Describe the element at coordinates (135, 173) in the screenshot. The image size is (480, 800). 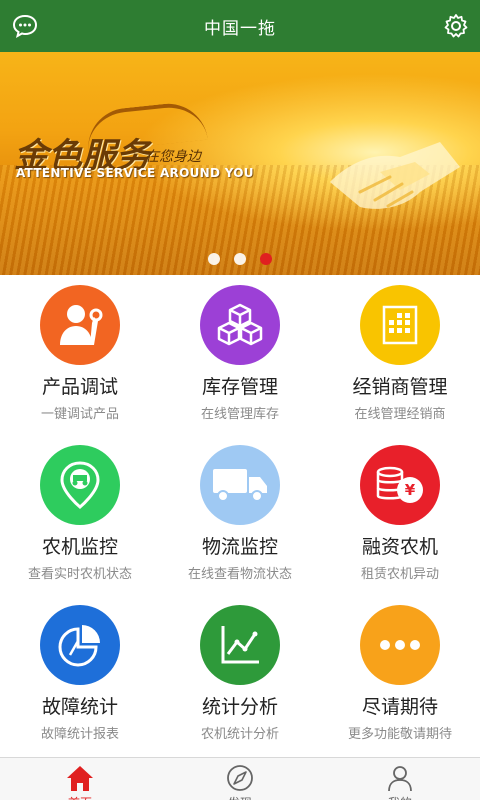
I see `banner-slogan-english: ATTENTIVE SERVICE AROUND YOU` at that location.